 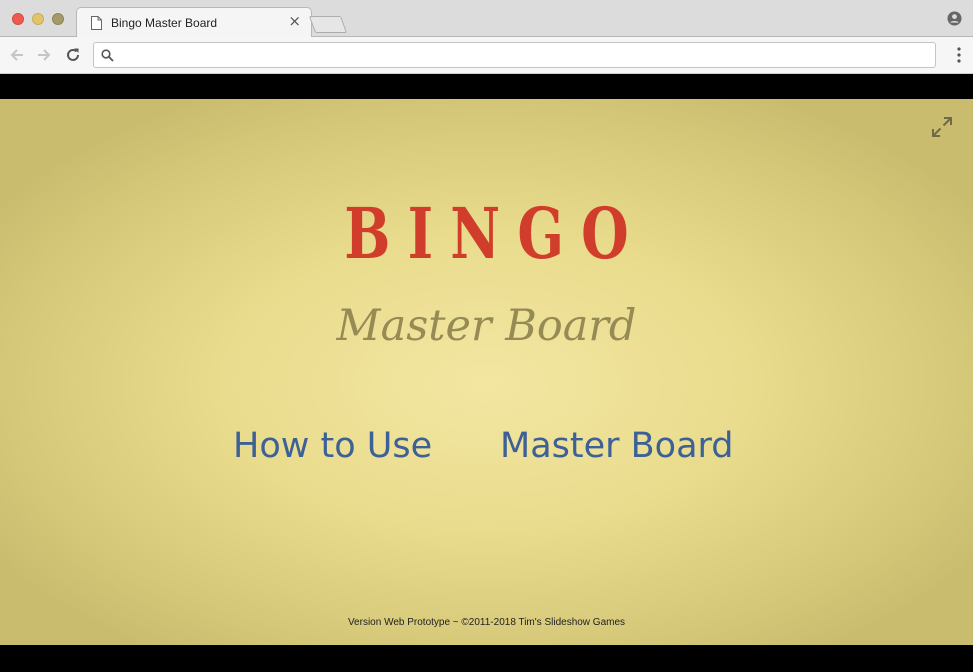 I want to click on browser-tab: Bingo Master Board ×, so click(x=194, y=22).